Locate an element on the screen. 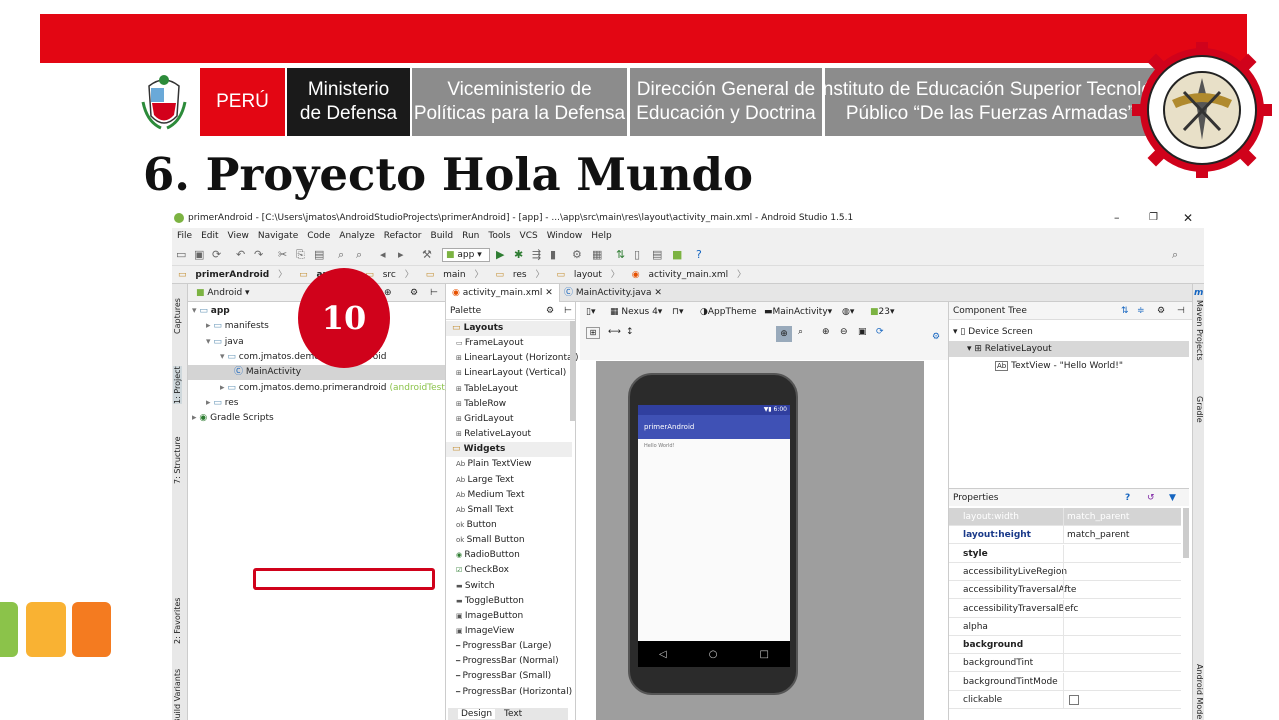  property-row: style is located at coordinates (1065, 553).